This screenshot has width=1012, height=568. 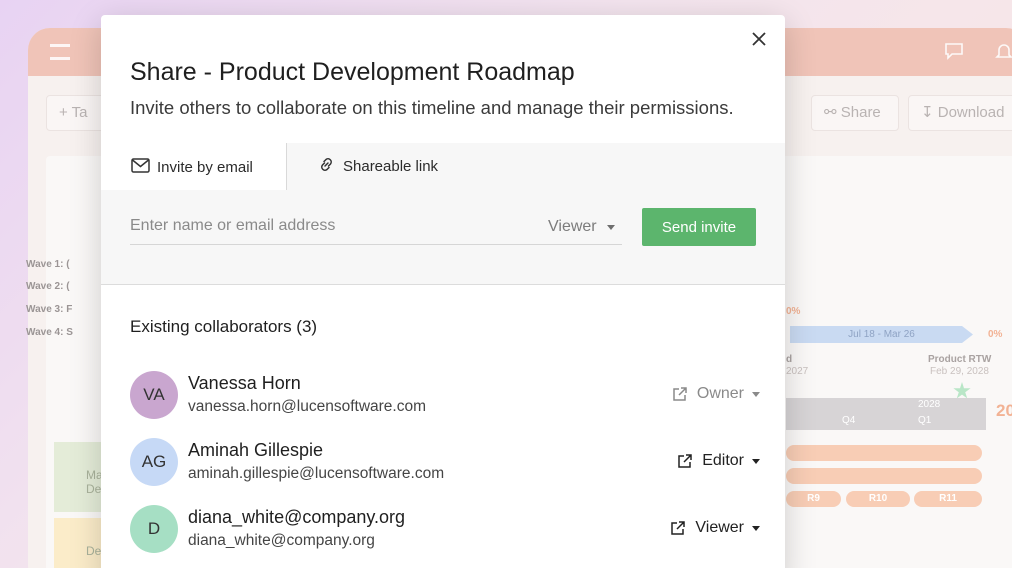 What do you see at coordinates (154, 395) in the screenshot?
I see `avatar: VA` at bounding box center [154, 395].